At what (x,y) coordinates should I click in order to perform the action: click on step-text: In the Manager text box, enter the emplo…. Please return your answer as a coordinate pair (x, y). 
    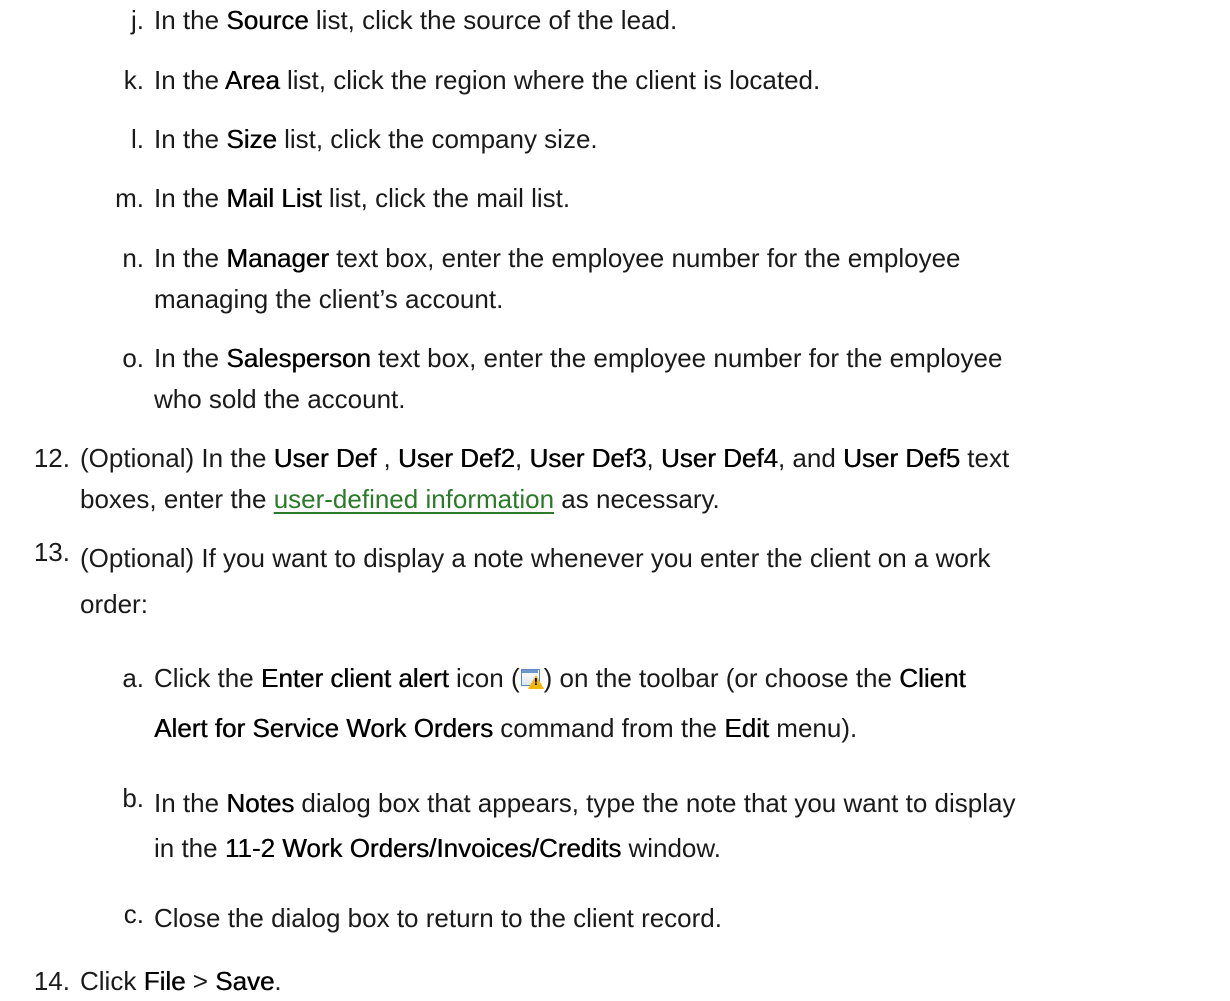
    Looking at the image, I should click on (557, 258).